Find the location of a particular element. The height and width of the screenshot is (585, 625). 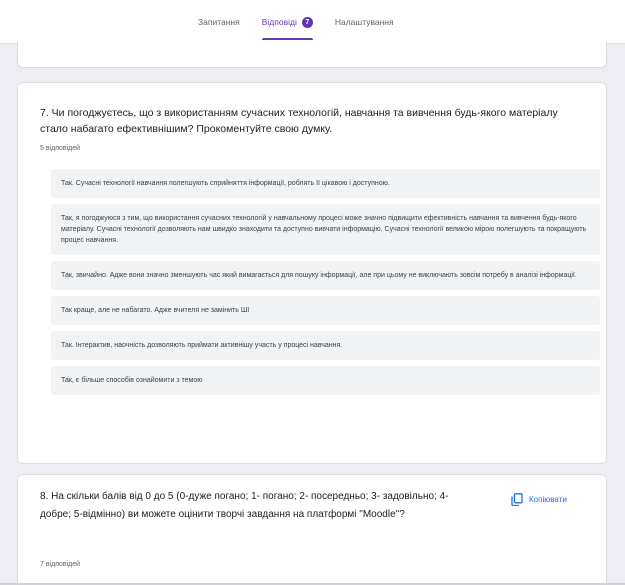

tab-questions-label: Запитання is located at coordinates (219, 22).